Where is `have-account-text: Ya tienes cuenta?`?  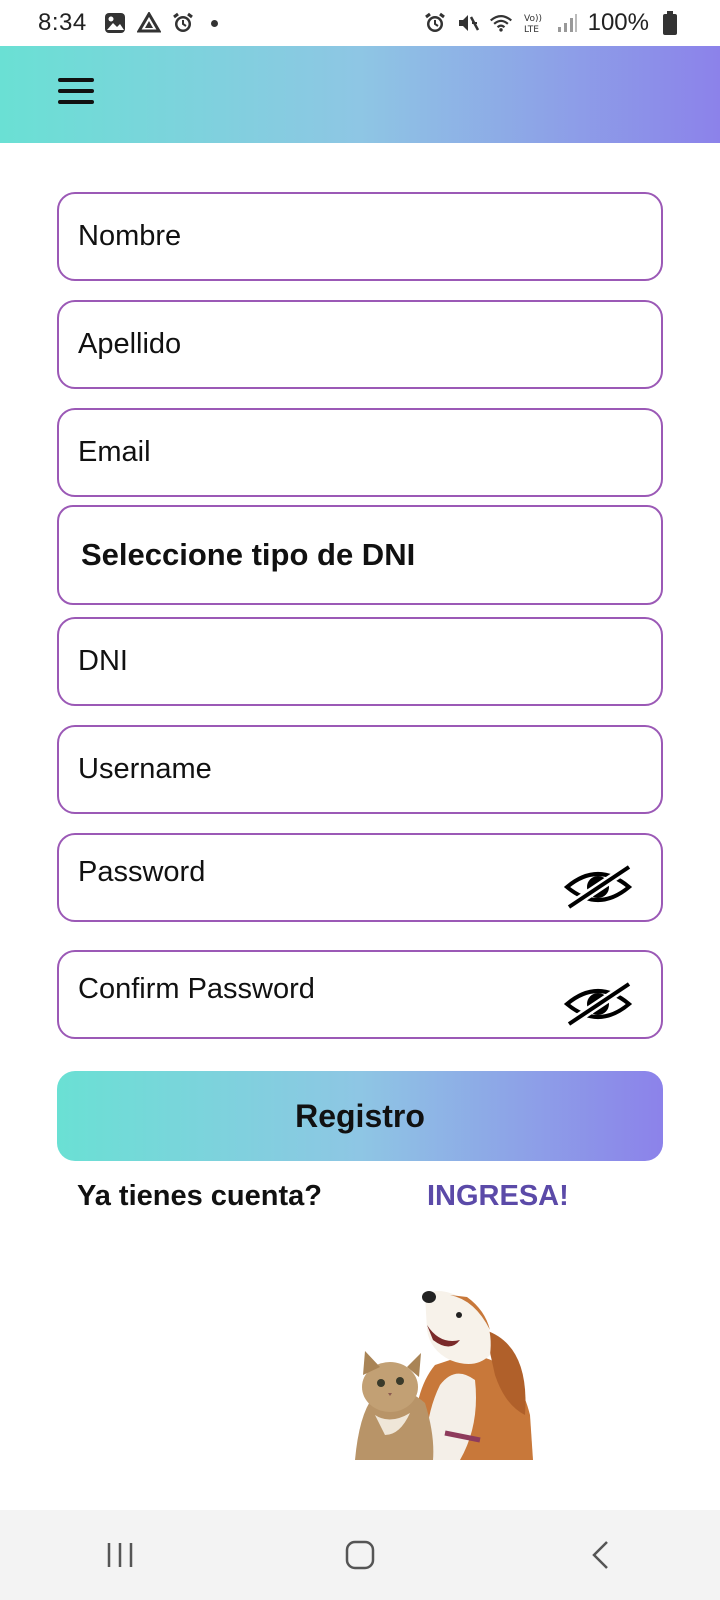 have-account-text: Ya tienes cuenta? is located at coordinates (199, 1196).